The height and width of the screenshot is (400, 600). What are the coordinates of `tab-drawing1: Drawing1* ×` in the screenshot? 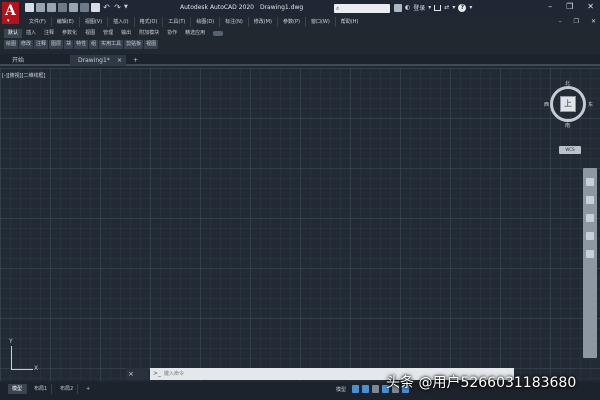 It's located at (98, 60).